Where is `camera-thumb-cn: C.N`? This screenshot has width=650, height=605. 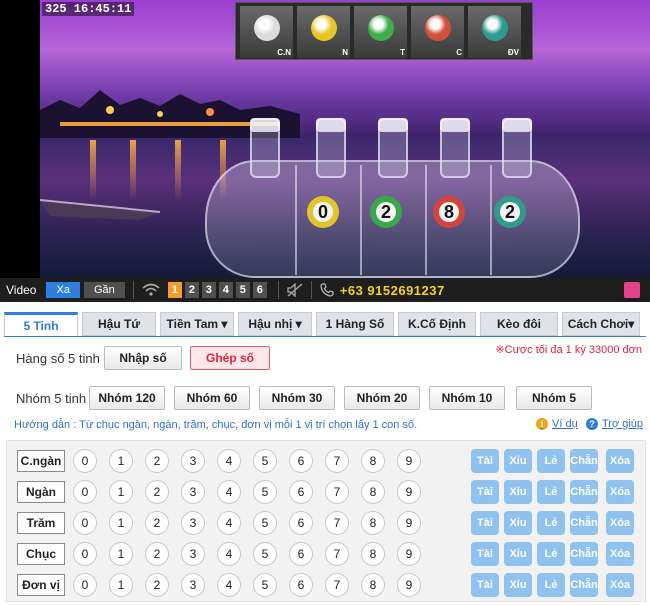
camera-thumb-cn: C.N is located at coordinates (266, 32).